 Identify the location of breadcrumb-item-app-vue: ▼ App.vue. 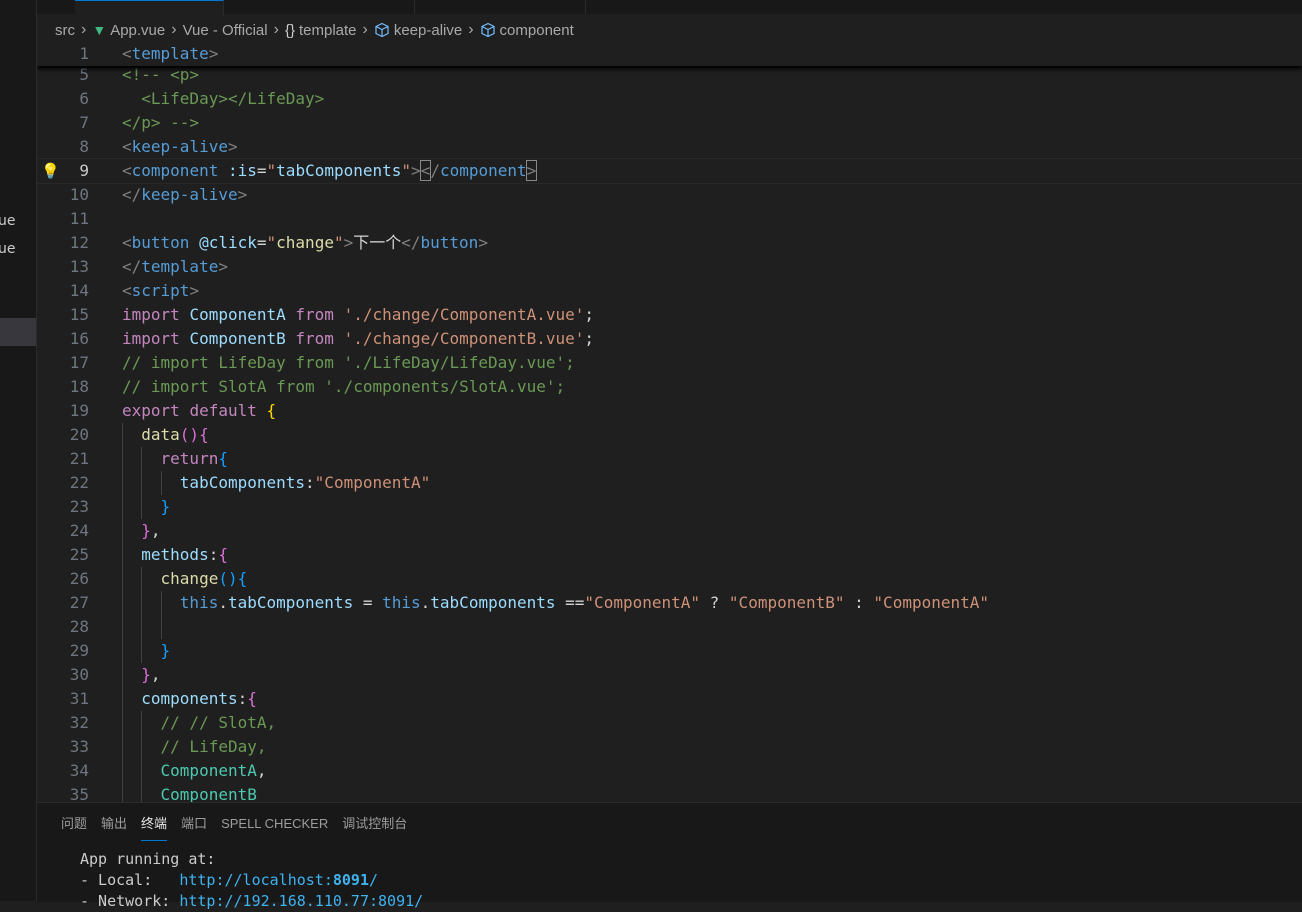
(128, 30).